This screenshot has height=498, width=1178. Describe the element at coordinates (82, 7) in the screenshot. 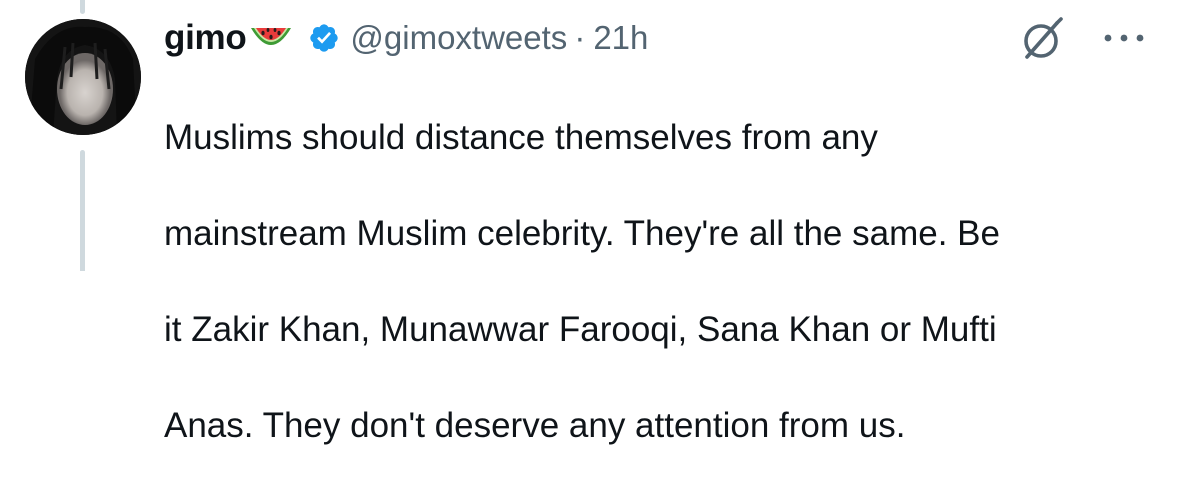

I see `thread-connector-top` at that location.